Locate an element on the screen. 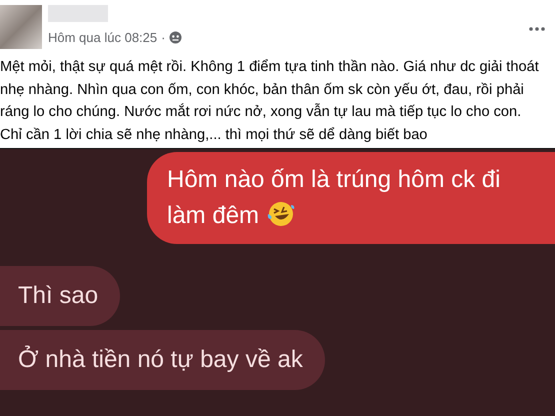 The height and width of the screenshot is (416, 555). laughing-emoji-icon is located at coordinates (281, 214).